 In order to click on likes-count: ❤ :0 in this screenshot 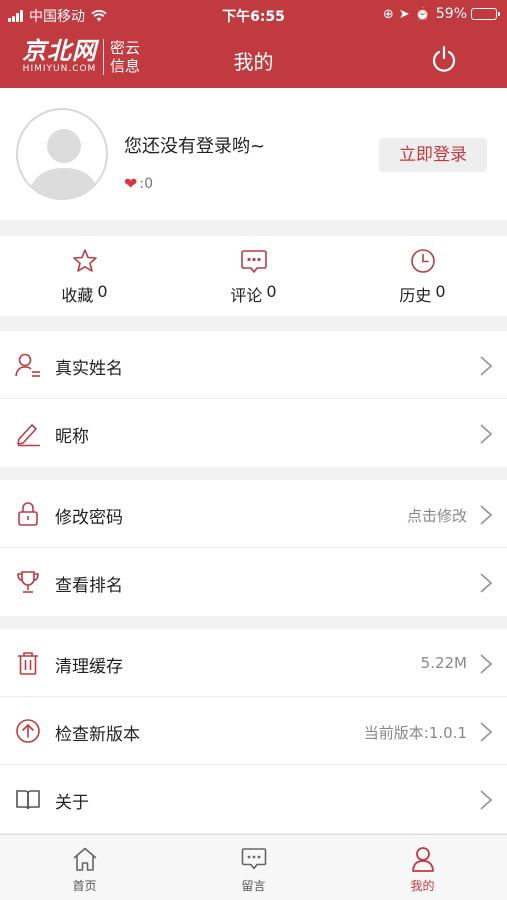, I will do `click(138, 183)`.